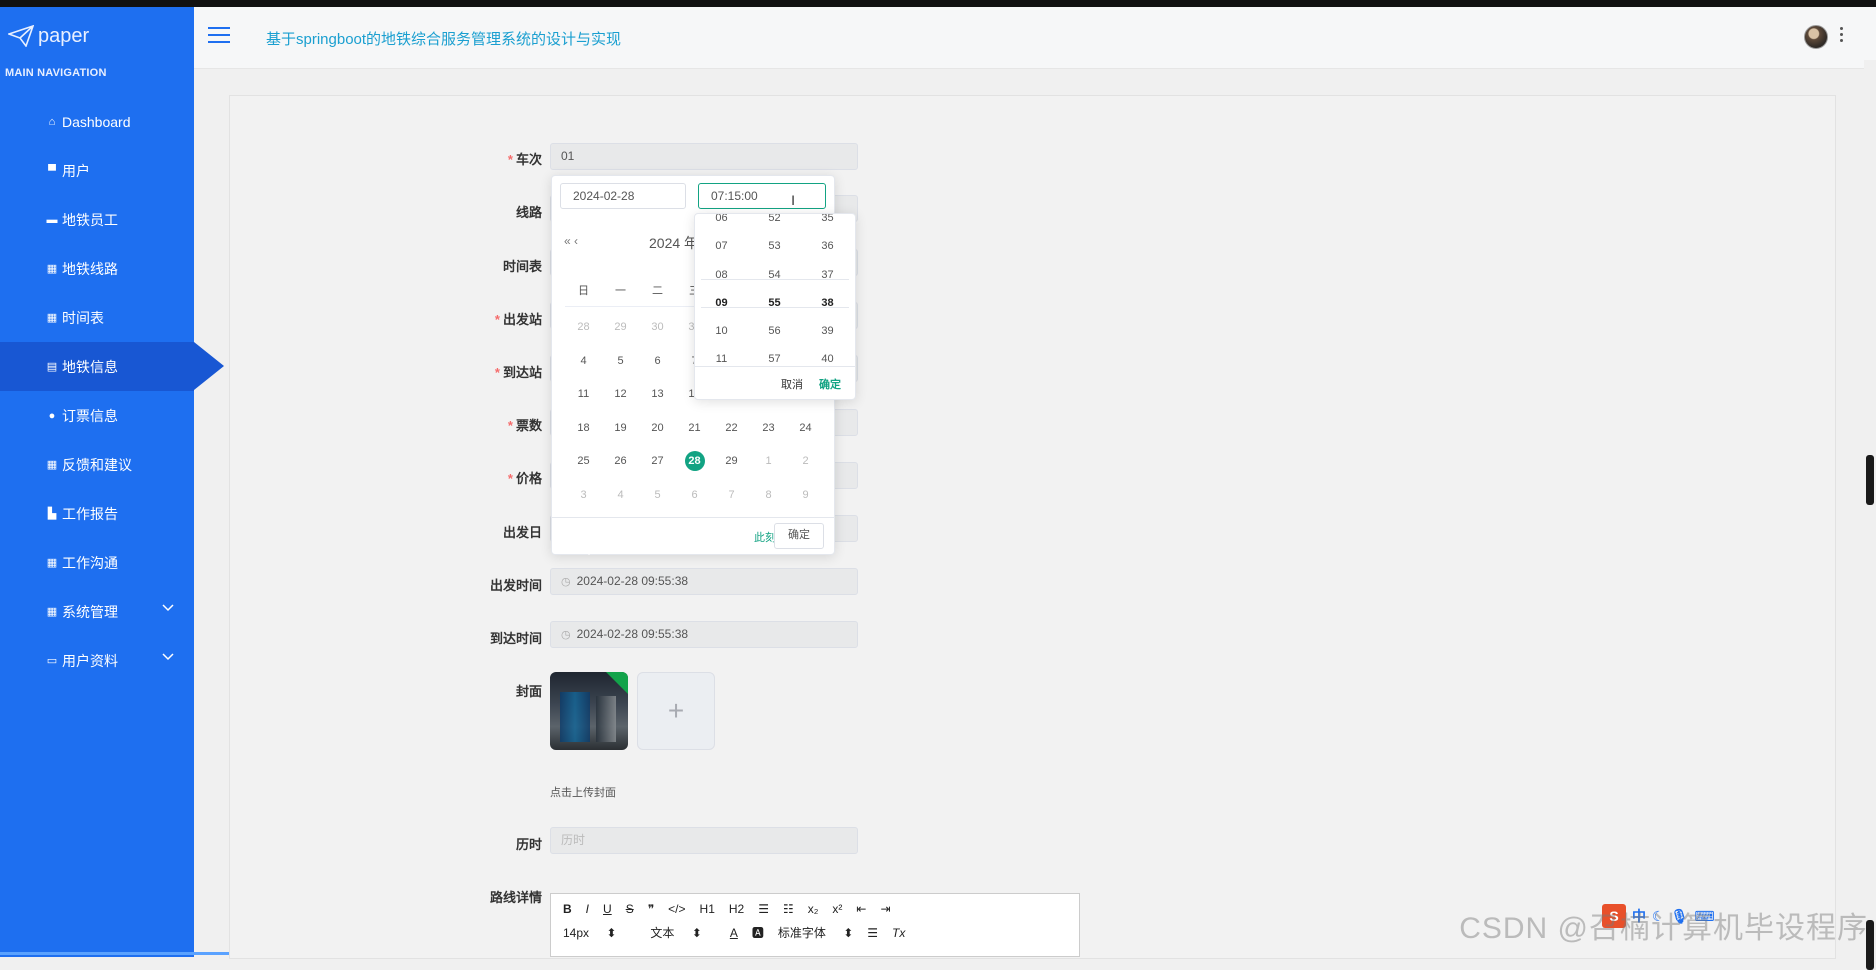 The height and width of the screenshot is (970, 1876). What do you see at coordinates (805, 429) in the screenshot?
I see `calendar-day: 24` at bounding box center [805, 429].